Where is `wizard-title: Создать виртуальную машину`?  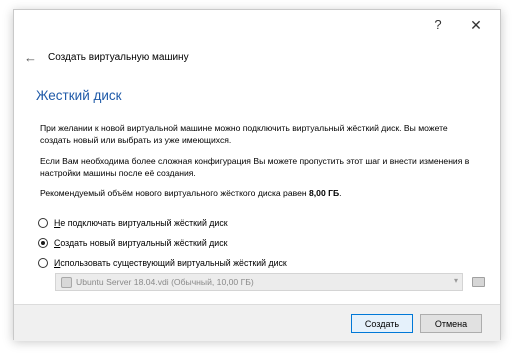 wizard-title: Создать виртуальную машину is located at coordinates (118, 57).